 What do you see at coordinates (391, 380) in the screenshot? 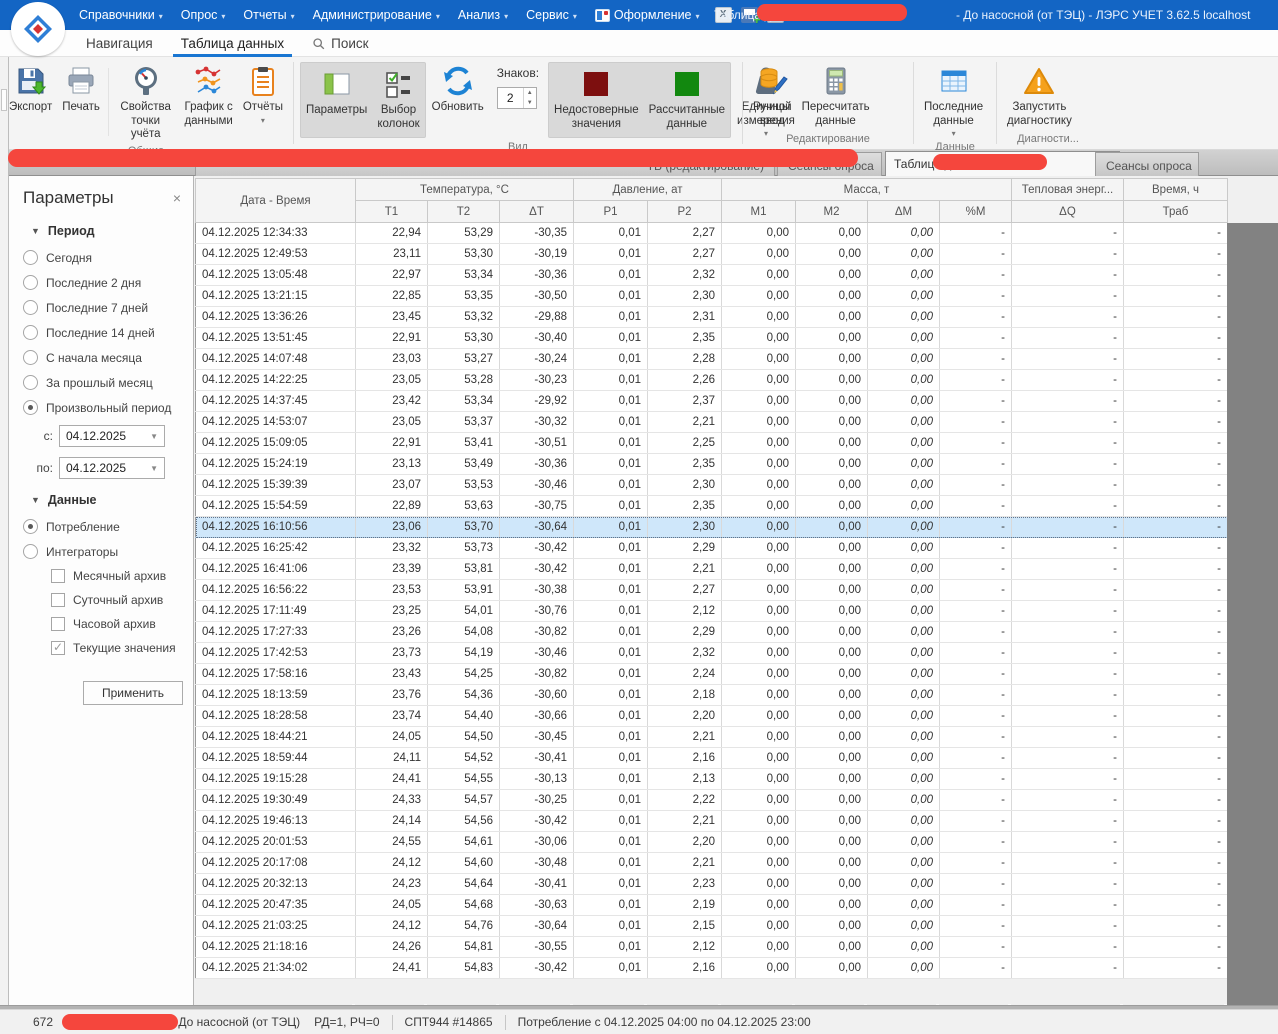
I see `cell-value: 23,05` at bounding box center [391, 380].